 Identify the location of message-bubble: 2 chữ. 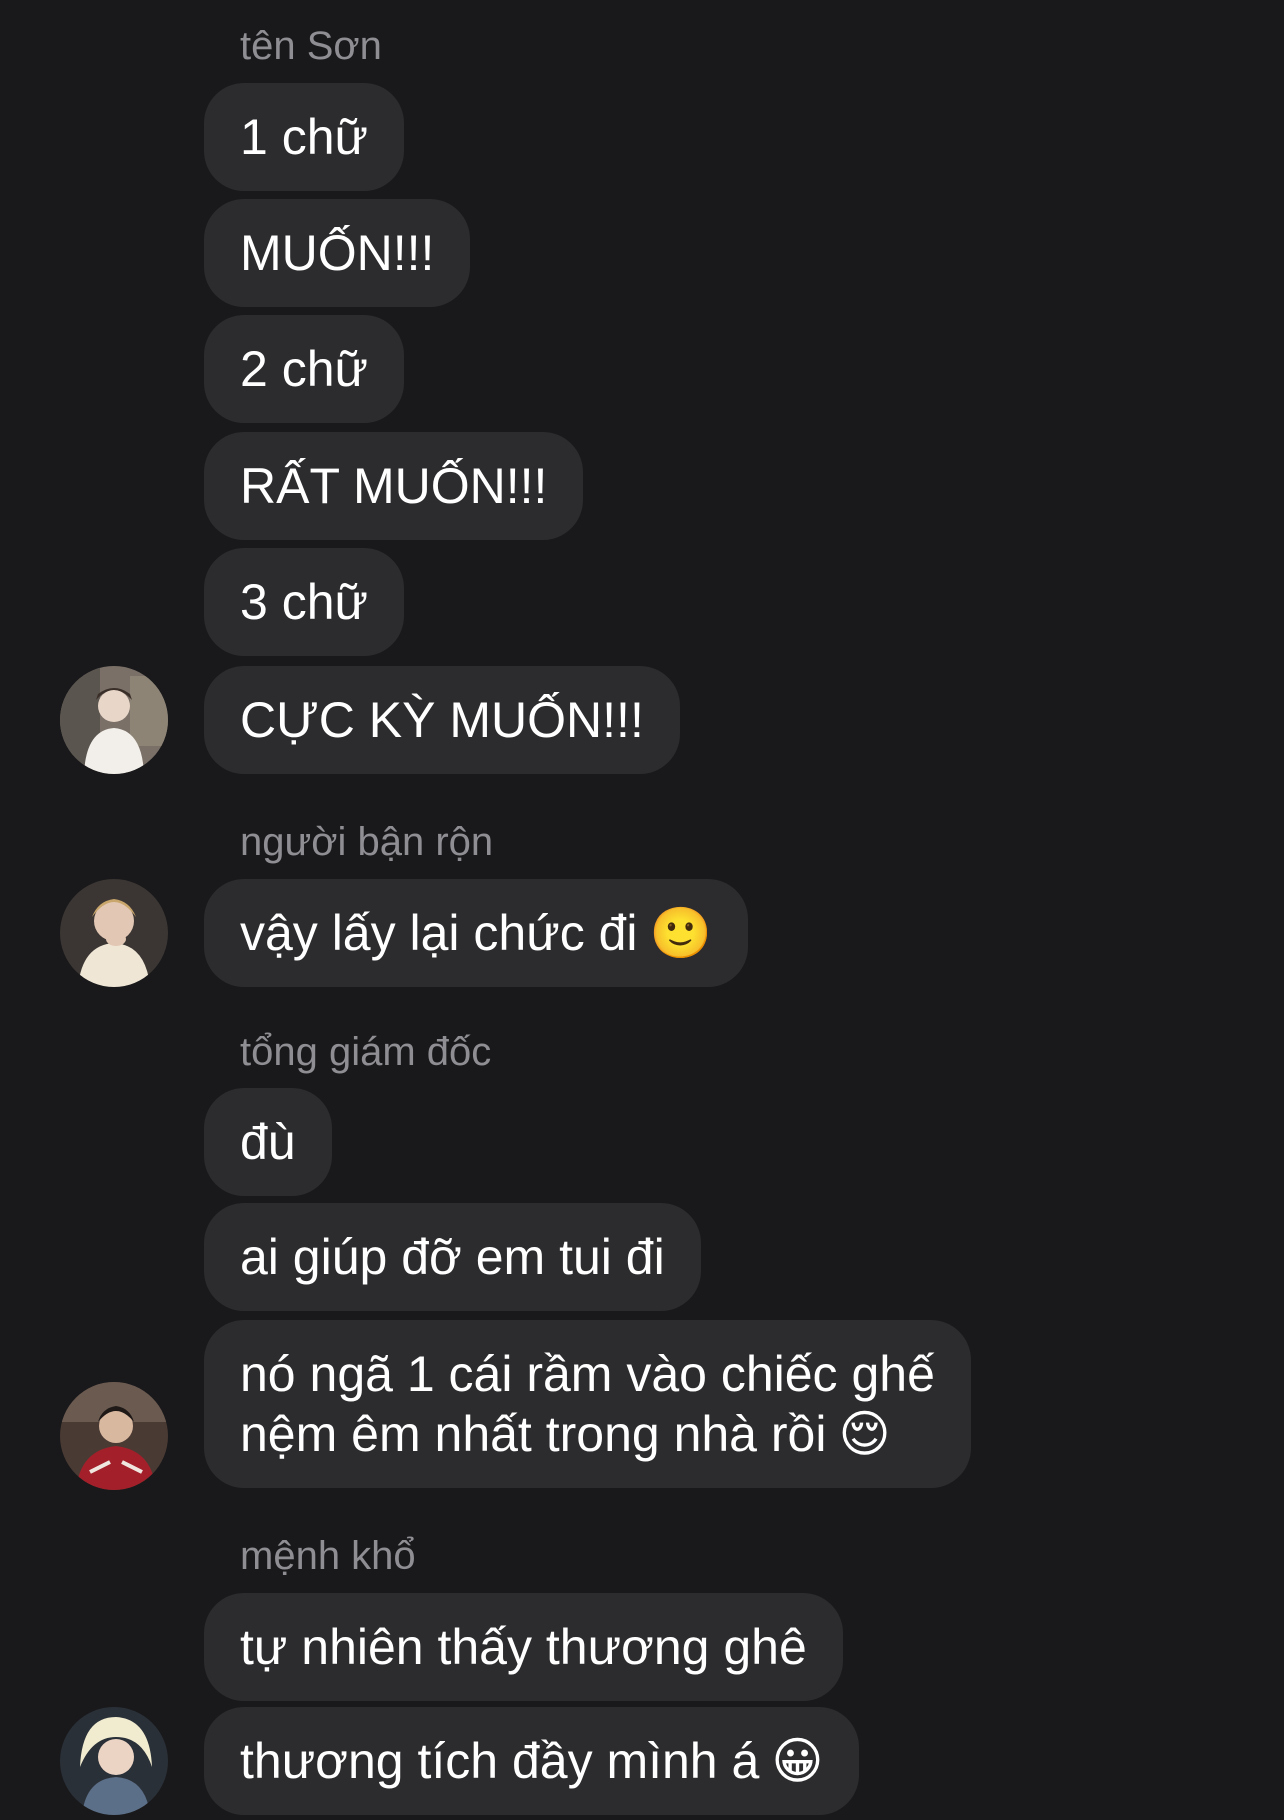
(304, 369).